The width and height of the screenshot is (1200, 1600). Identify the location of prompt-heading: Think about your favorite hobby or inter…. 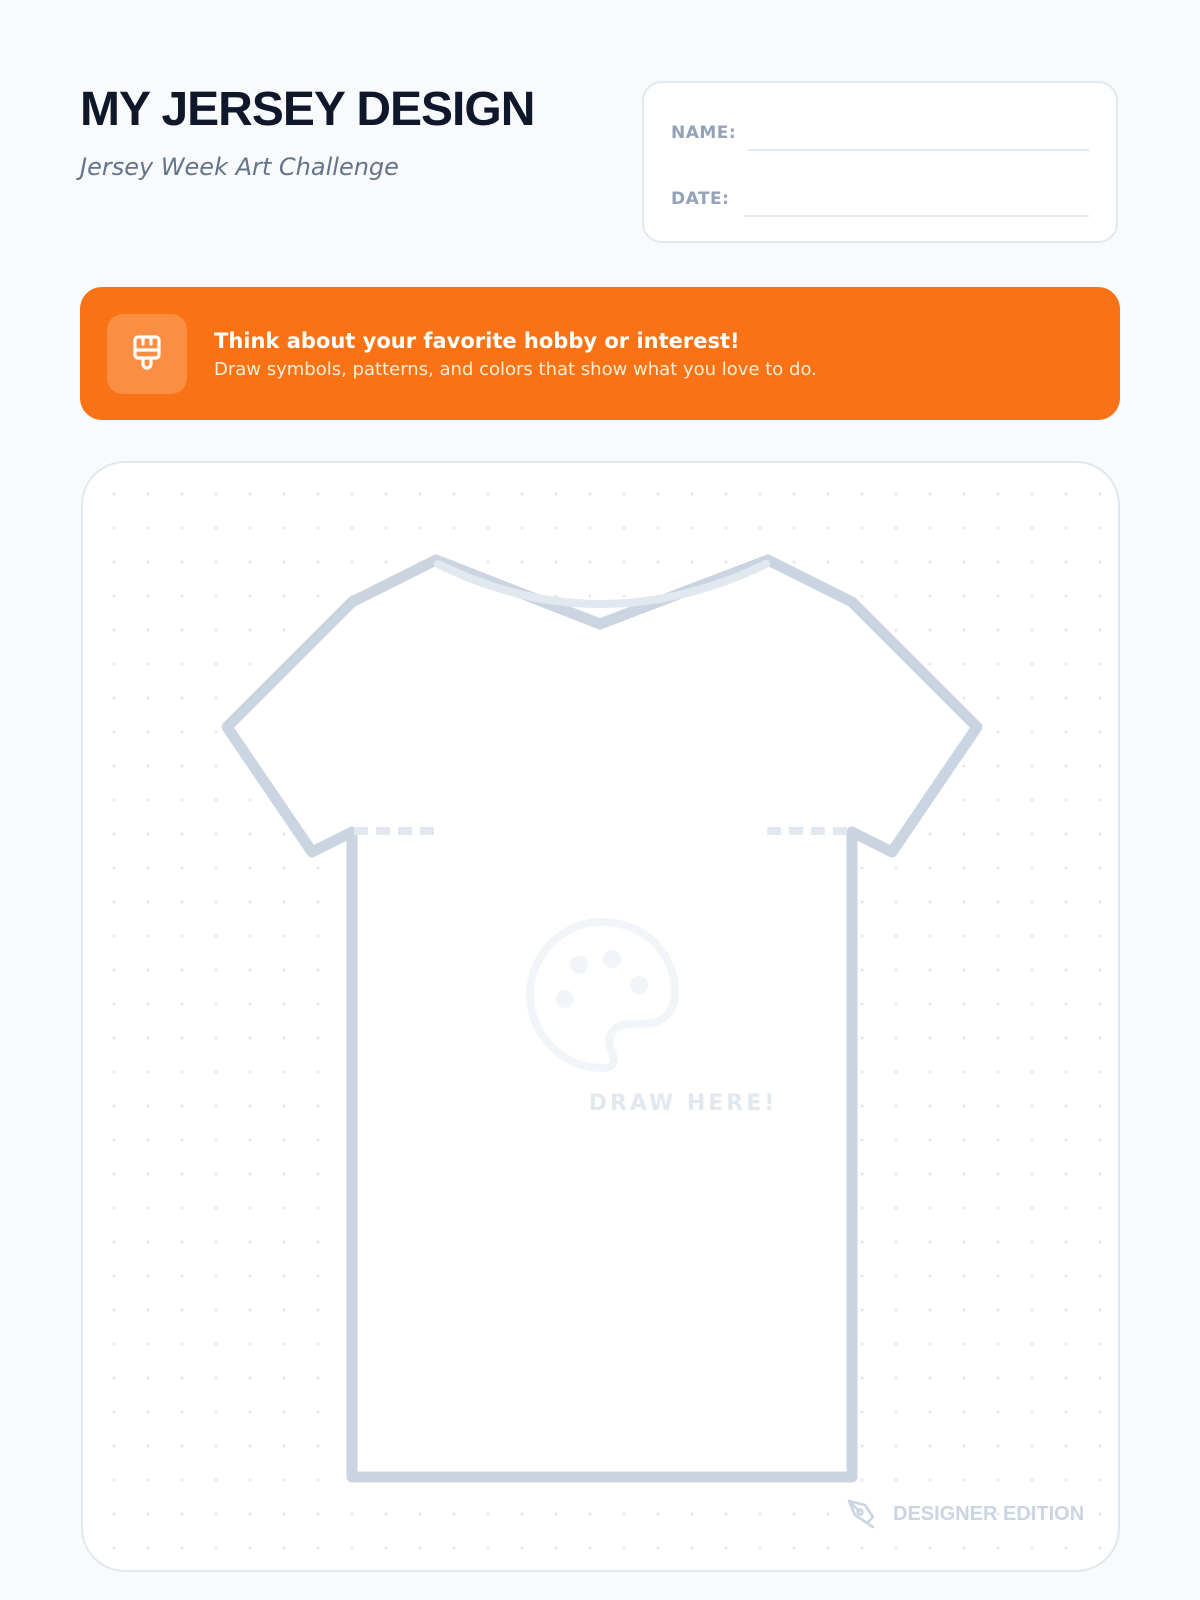
(477, 341).